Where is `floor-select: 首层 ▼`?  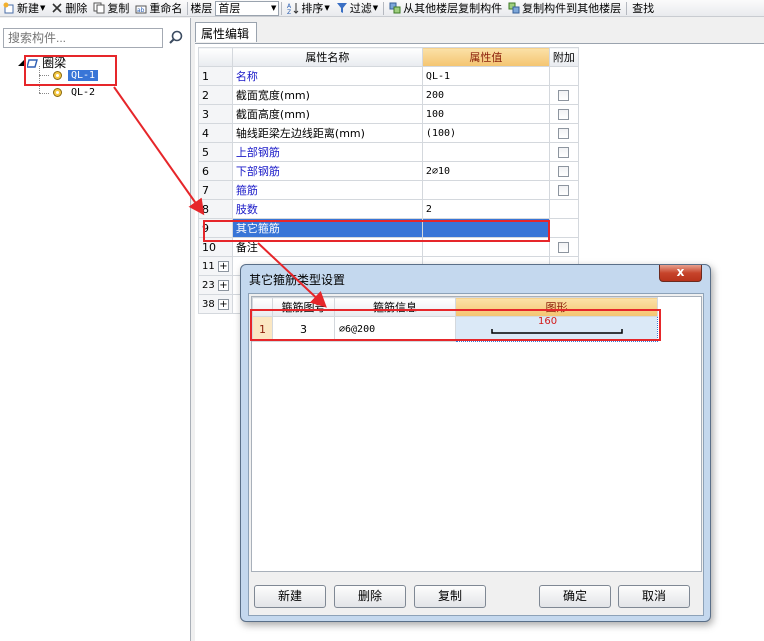
floor-select: 首层 ▼ is located at coordinates (247, 8).